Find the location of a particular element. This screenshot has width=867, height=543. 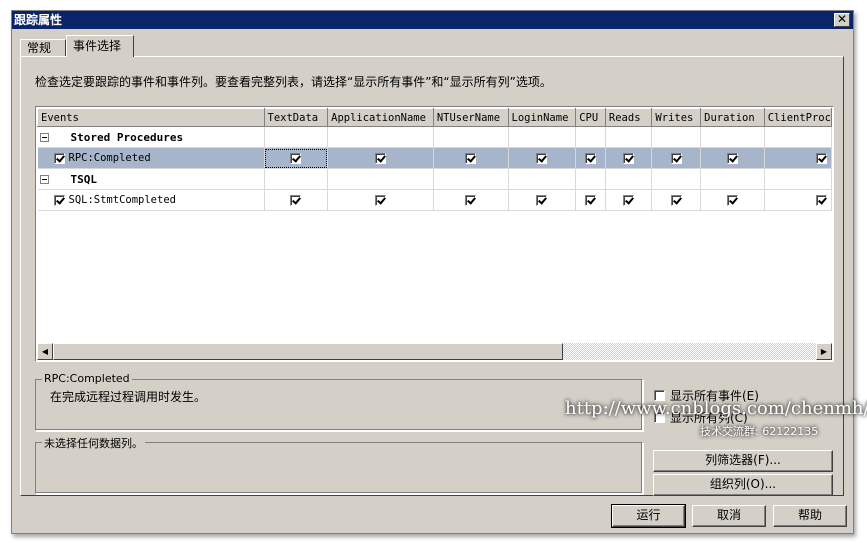

scroll-left-button: ◀ is located at coordinates (45, 351).